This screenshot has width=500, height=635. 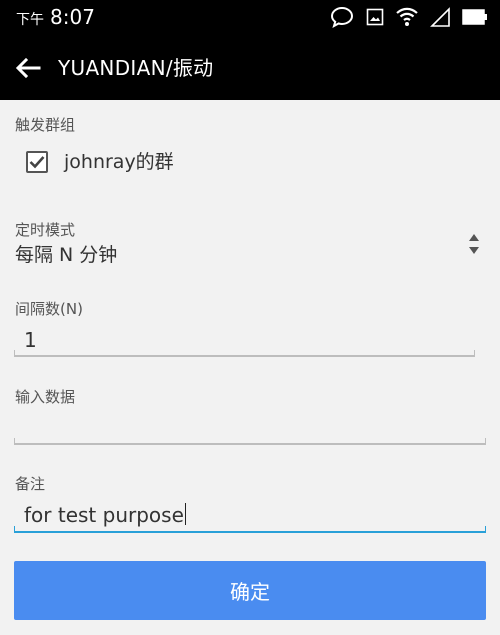 What do you see at coordinates (440, 17) in the screenshot?
I see `cellular-signal-icon` at bounding box center [440, 17].